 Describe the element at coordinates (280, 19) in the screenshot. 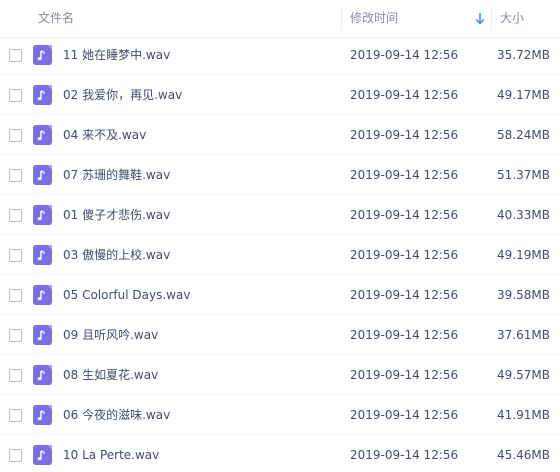

I see `list-header: 文件名 修改时间 大小` at that location.